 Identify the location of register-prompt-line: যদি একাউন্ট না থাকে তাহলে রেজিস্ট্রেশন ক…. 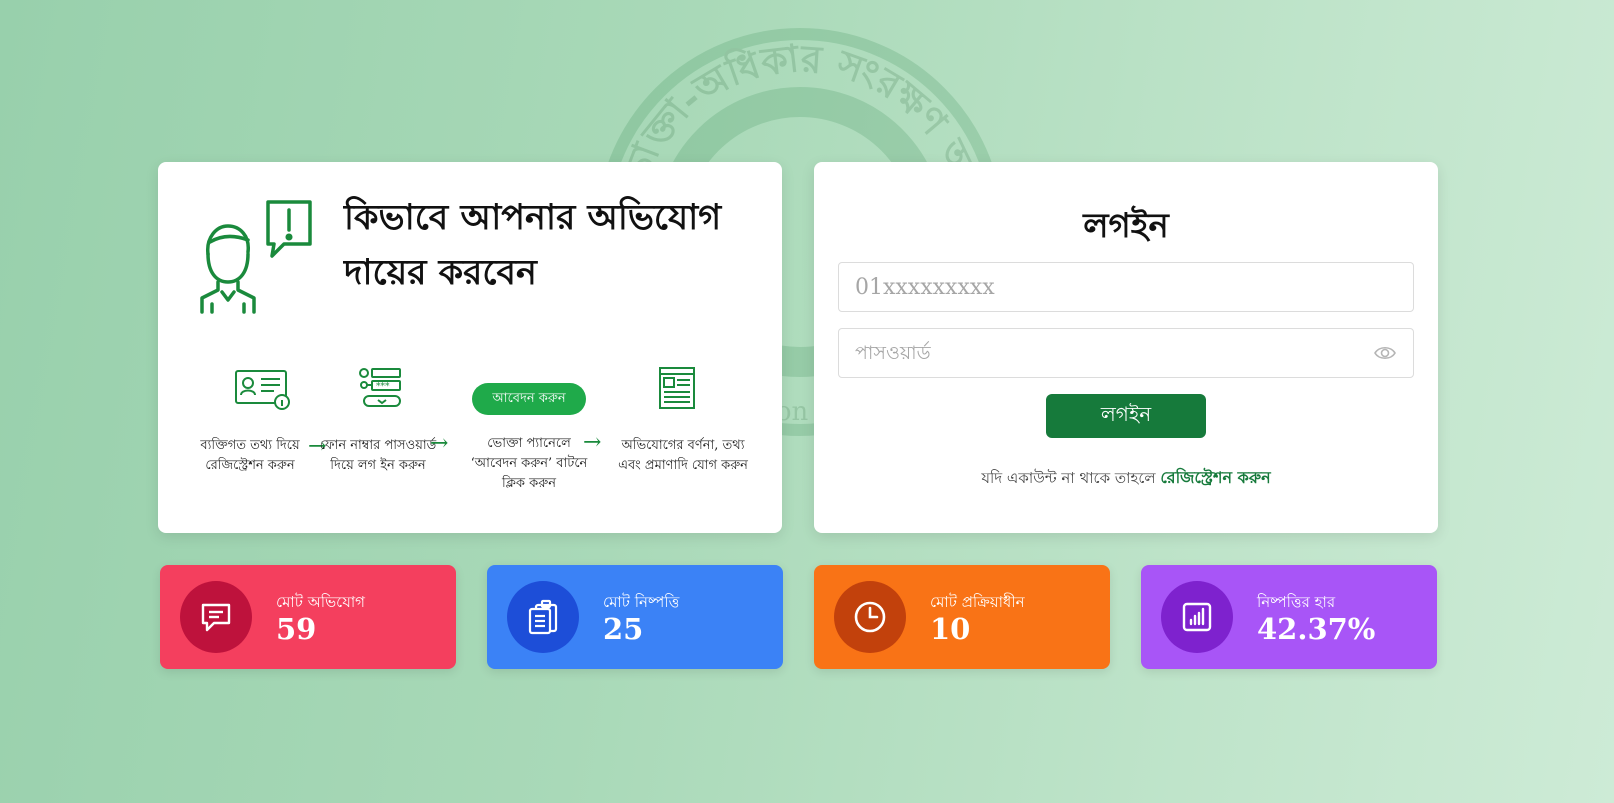
(1126, 478).